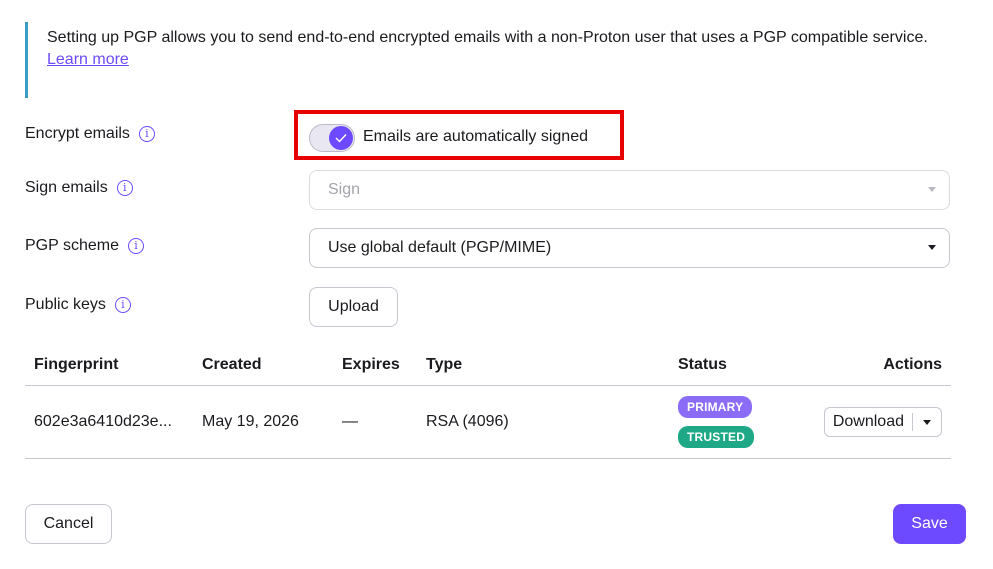 This screenshot has height=569, width=993. I want to click on key-actions: Download, so click(874, 422).